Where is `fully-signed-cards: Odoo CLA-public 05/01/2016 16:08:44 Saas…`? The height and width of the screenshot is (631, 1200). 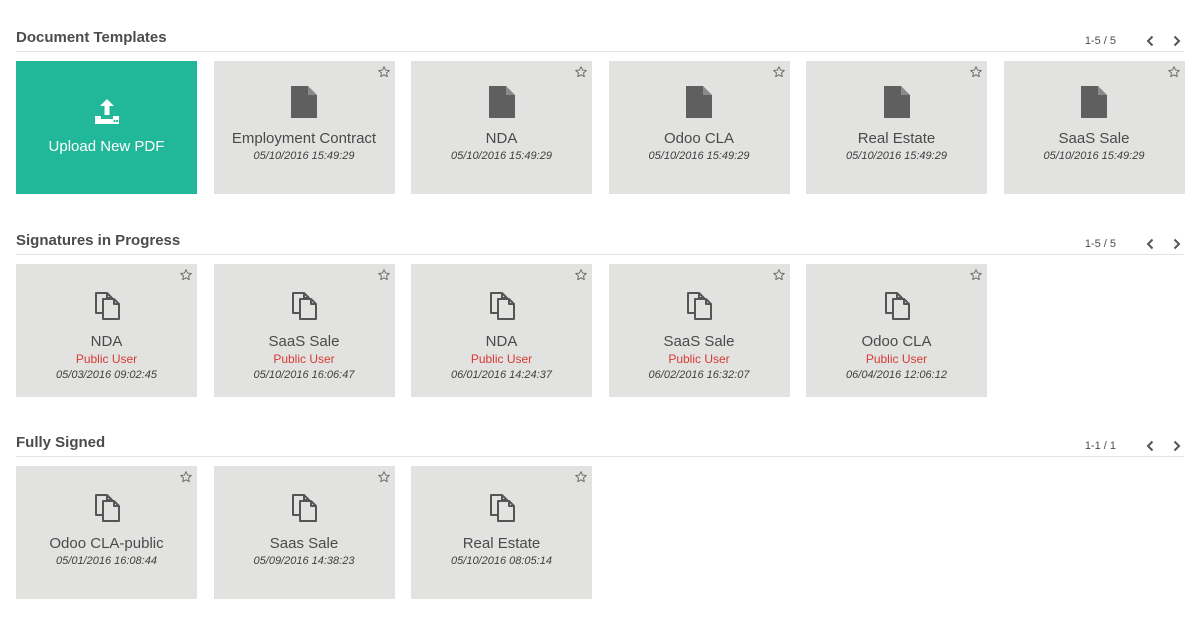
fully-signed-cards: Odoo CLA-public 05/01/2016 16:08:44 Saas… is located at coordinates (312, 532).